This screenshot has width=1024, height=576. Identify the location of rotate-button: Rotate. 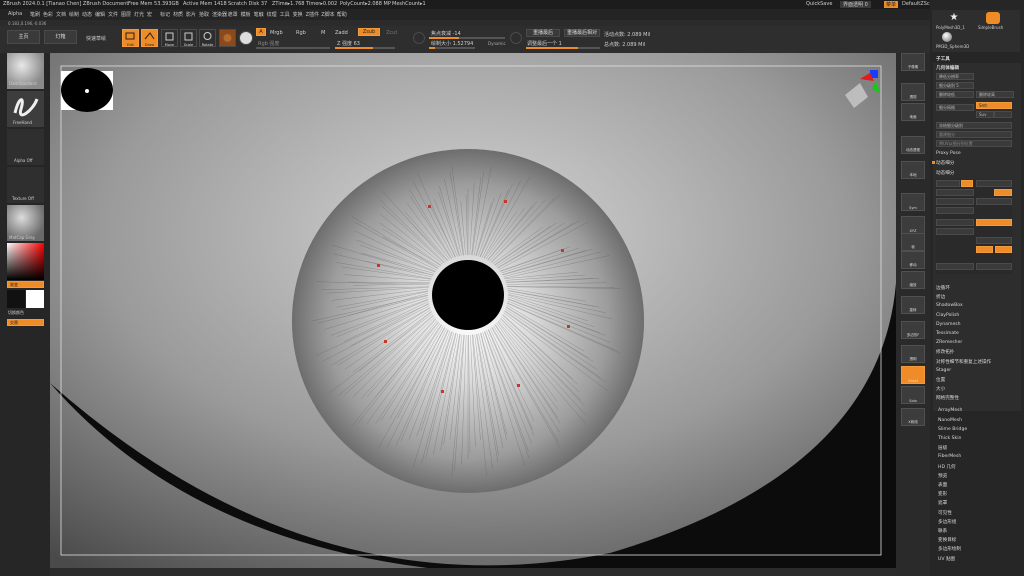
(207, 38).